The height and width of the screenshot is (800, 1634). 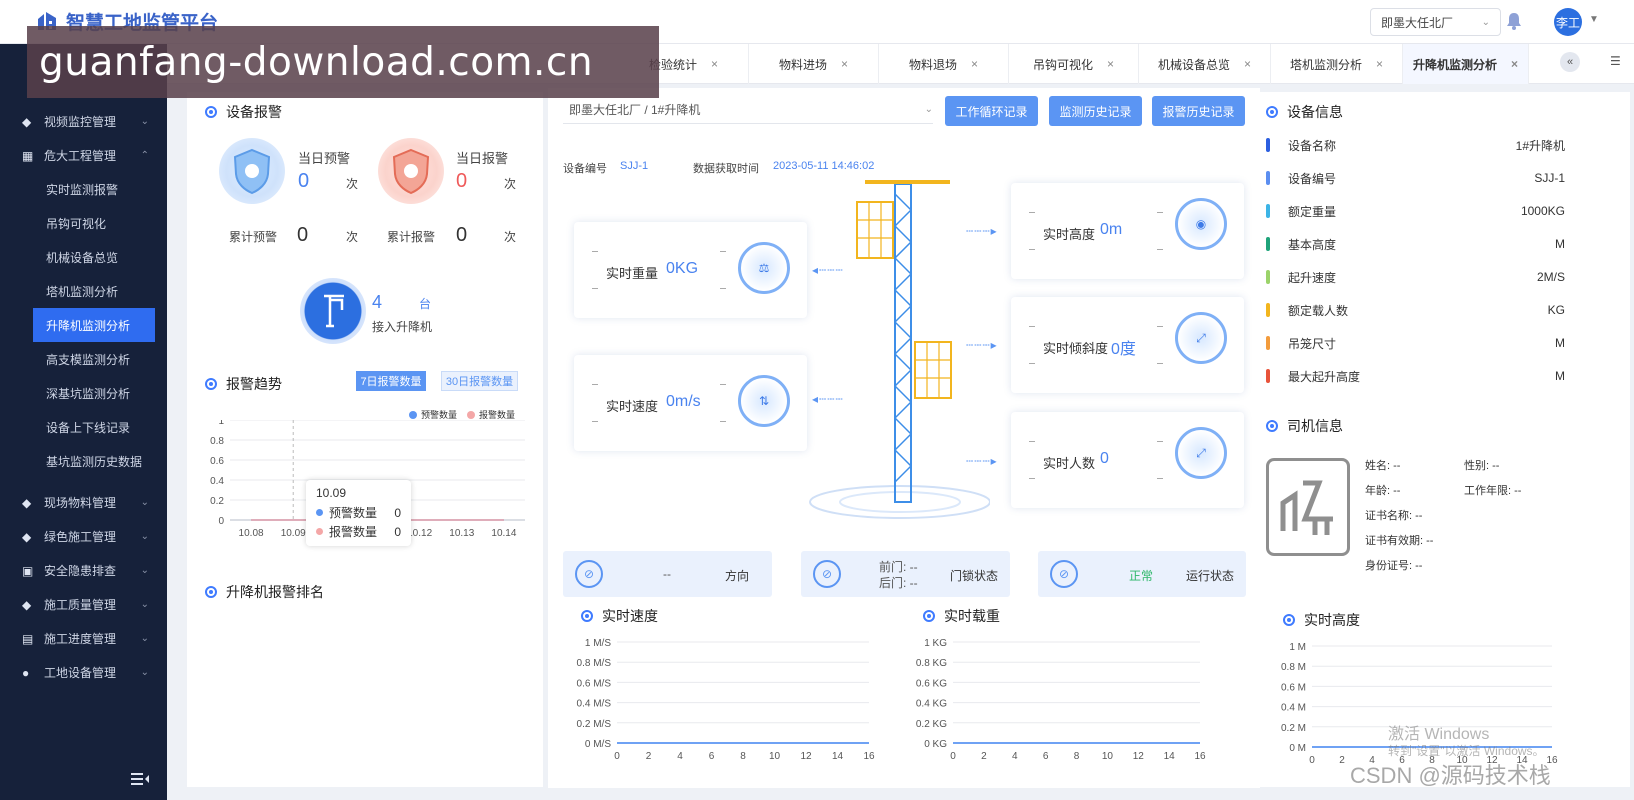 I want to click on trend-tooltip: 10.09 预警数量 0 报警数量 0, so click(x=358, y=513).